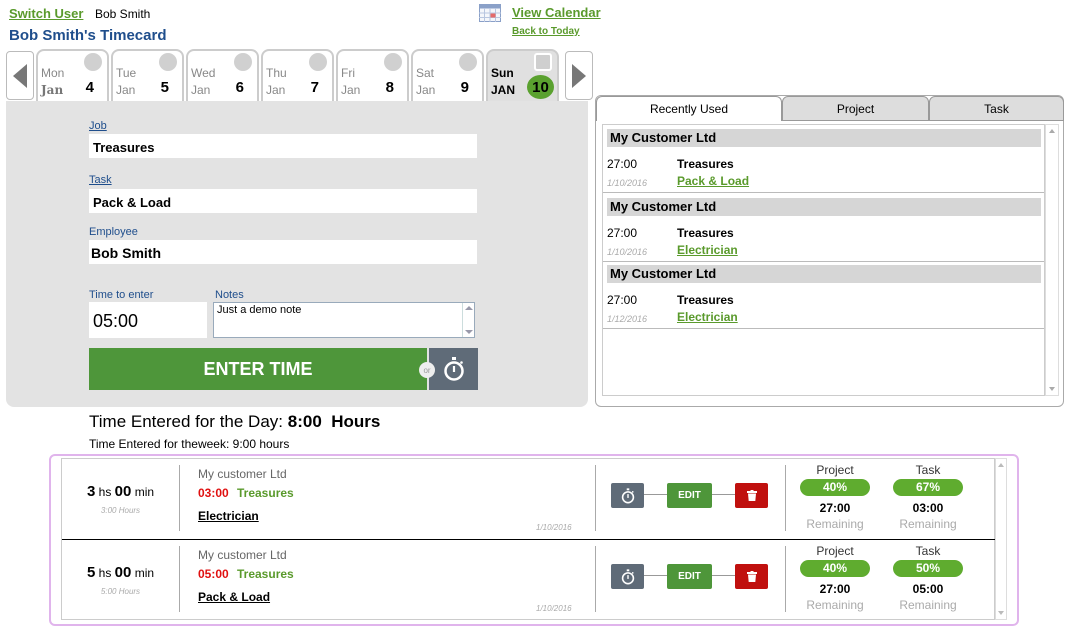 The width and height of the screenshot is (1070, 633). What do you see at coordinates (228, 516) in the screenshot?
I see `entry-task-link: Electrician` at bounding box center [228, 516].